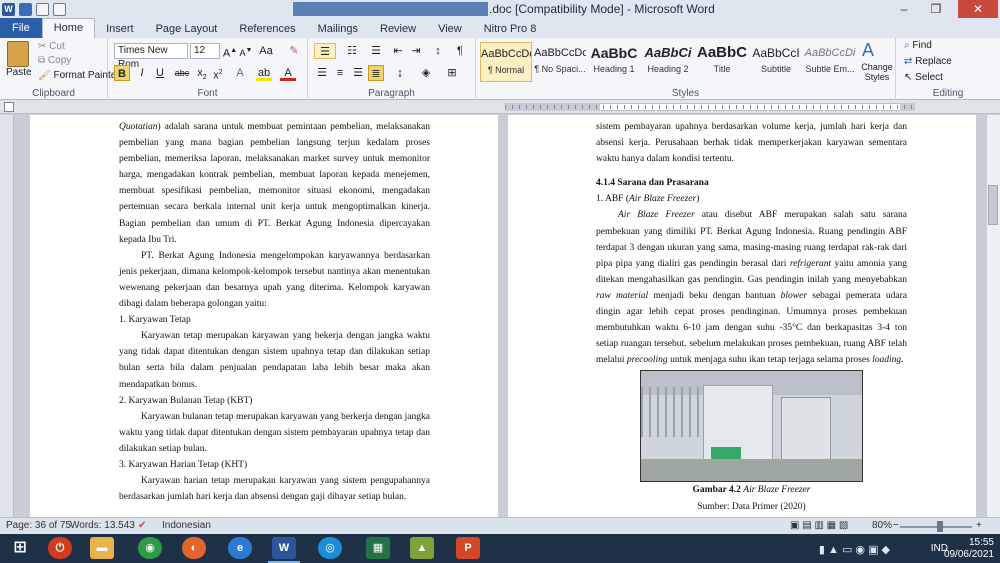 This screenshot has height=563, width=1000. What do you see at coordinates (330, 548) in the screenshot?
I see `edge-icon: ◎` at bounding box center [330, 548].